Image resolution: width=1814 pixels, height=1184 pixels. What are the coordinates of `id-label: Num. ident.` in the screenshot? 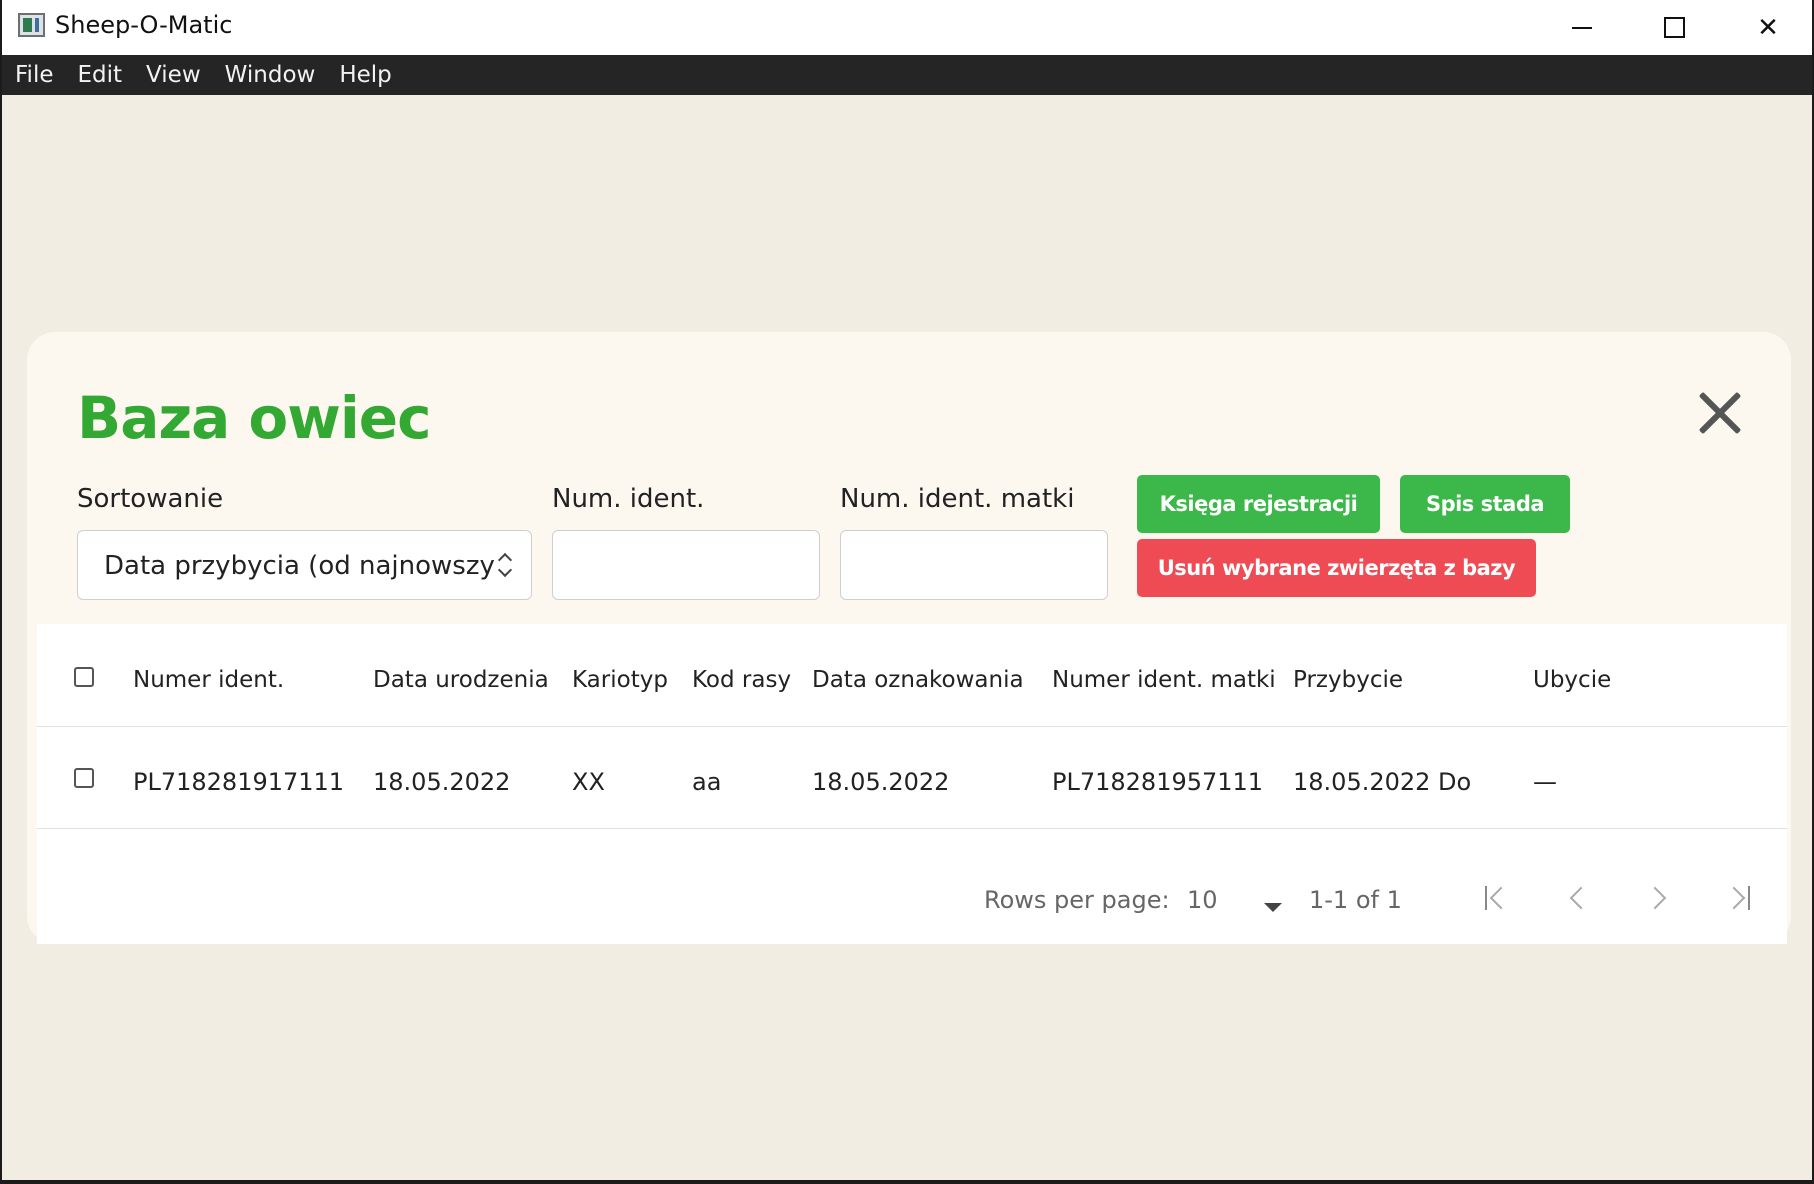 It's located at (628, 499).